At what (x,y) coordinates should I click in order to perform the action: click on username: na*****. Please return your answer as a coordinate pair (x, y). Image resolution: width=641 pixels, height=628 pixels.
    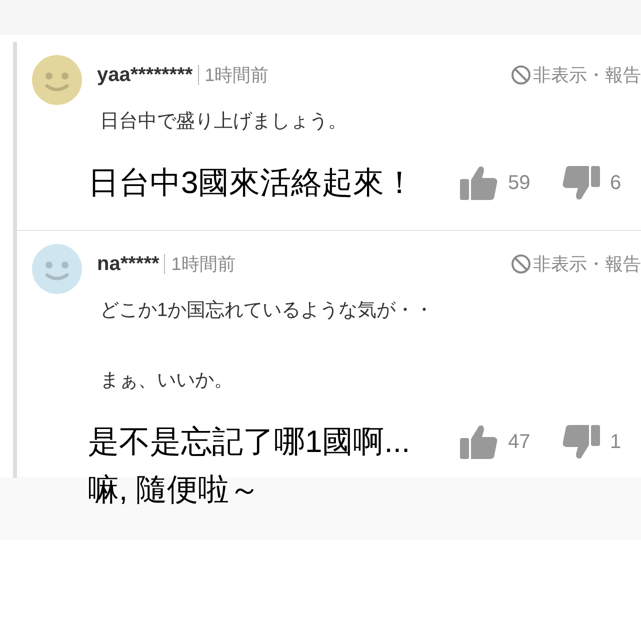
    Looking at the image, I should click on (128, 264).